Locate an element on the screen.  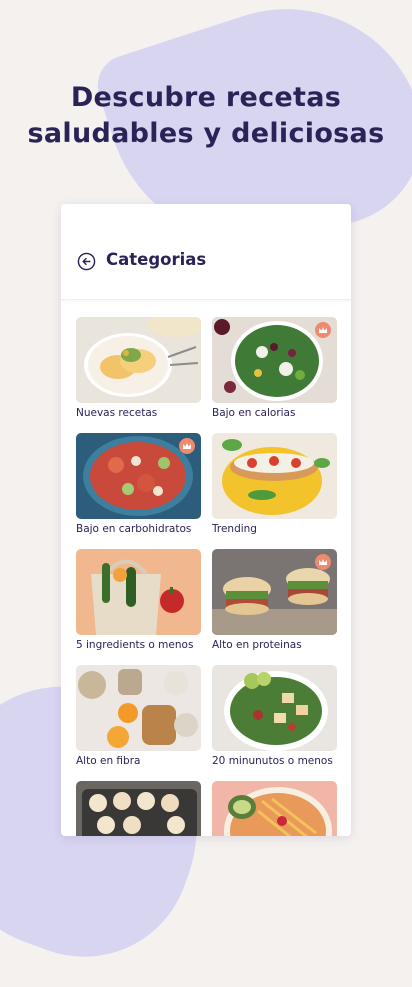
category-label: Alto en proteinas is located at coordinates (257, 645).